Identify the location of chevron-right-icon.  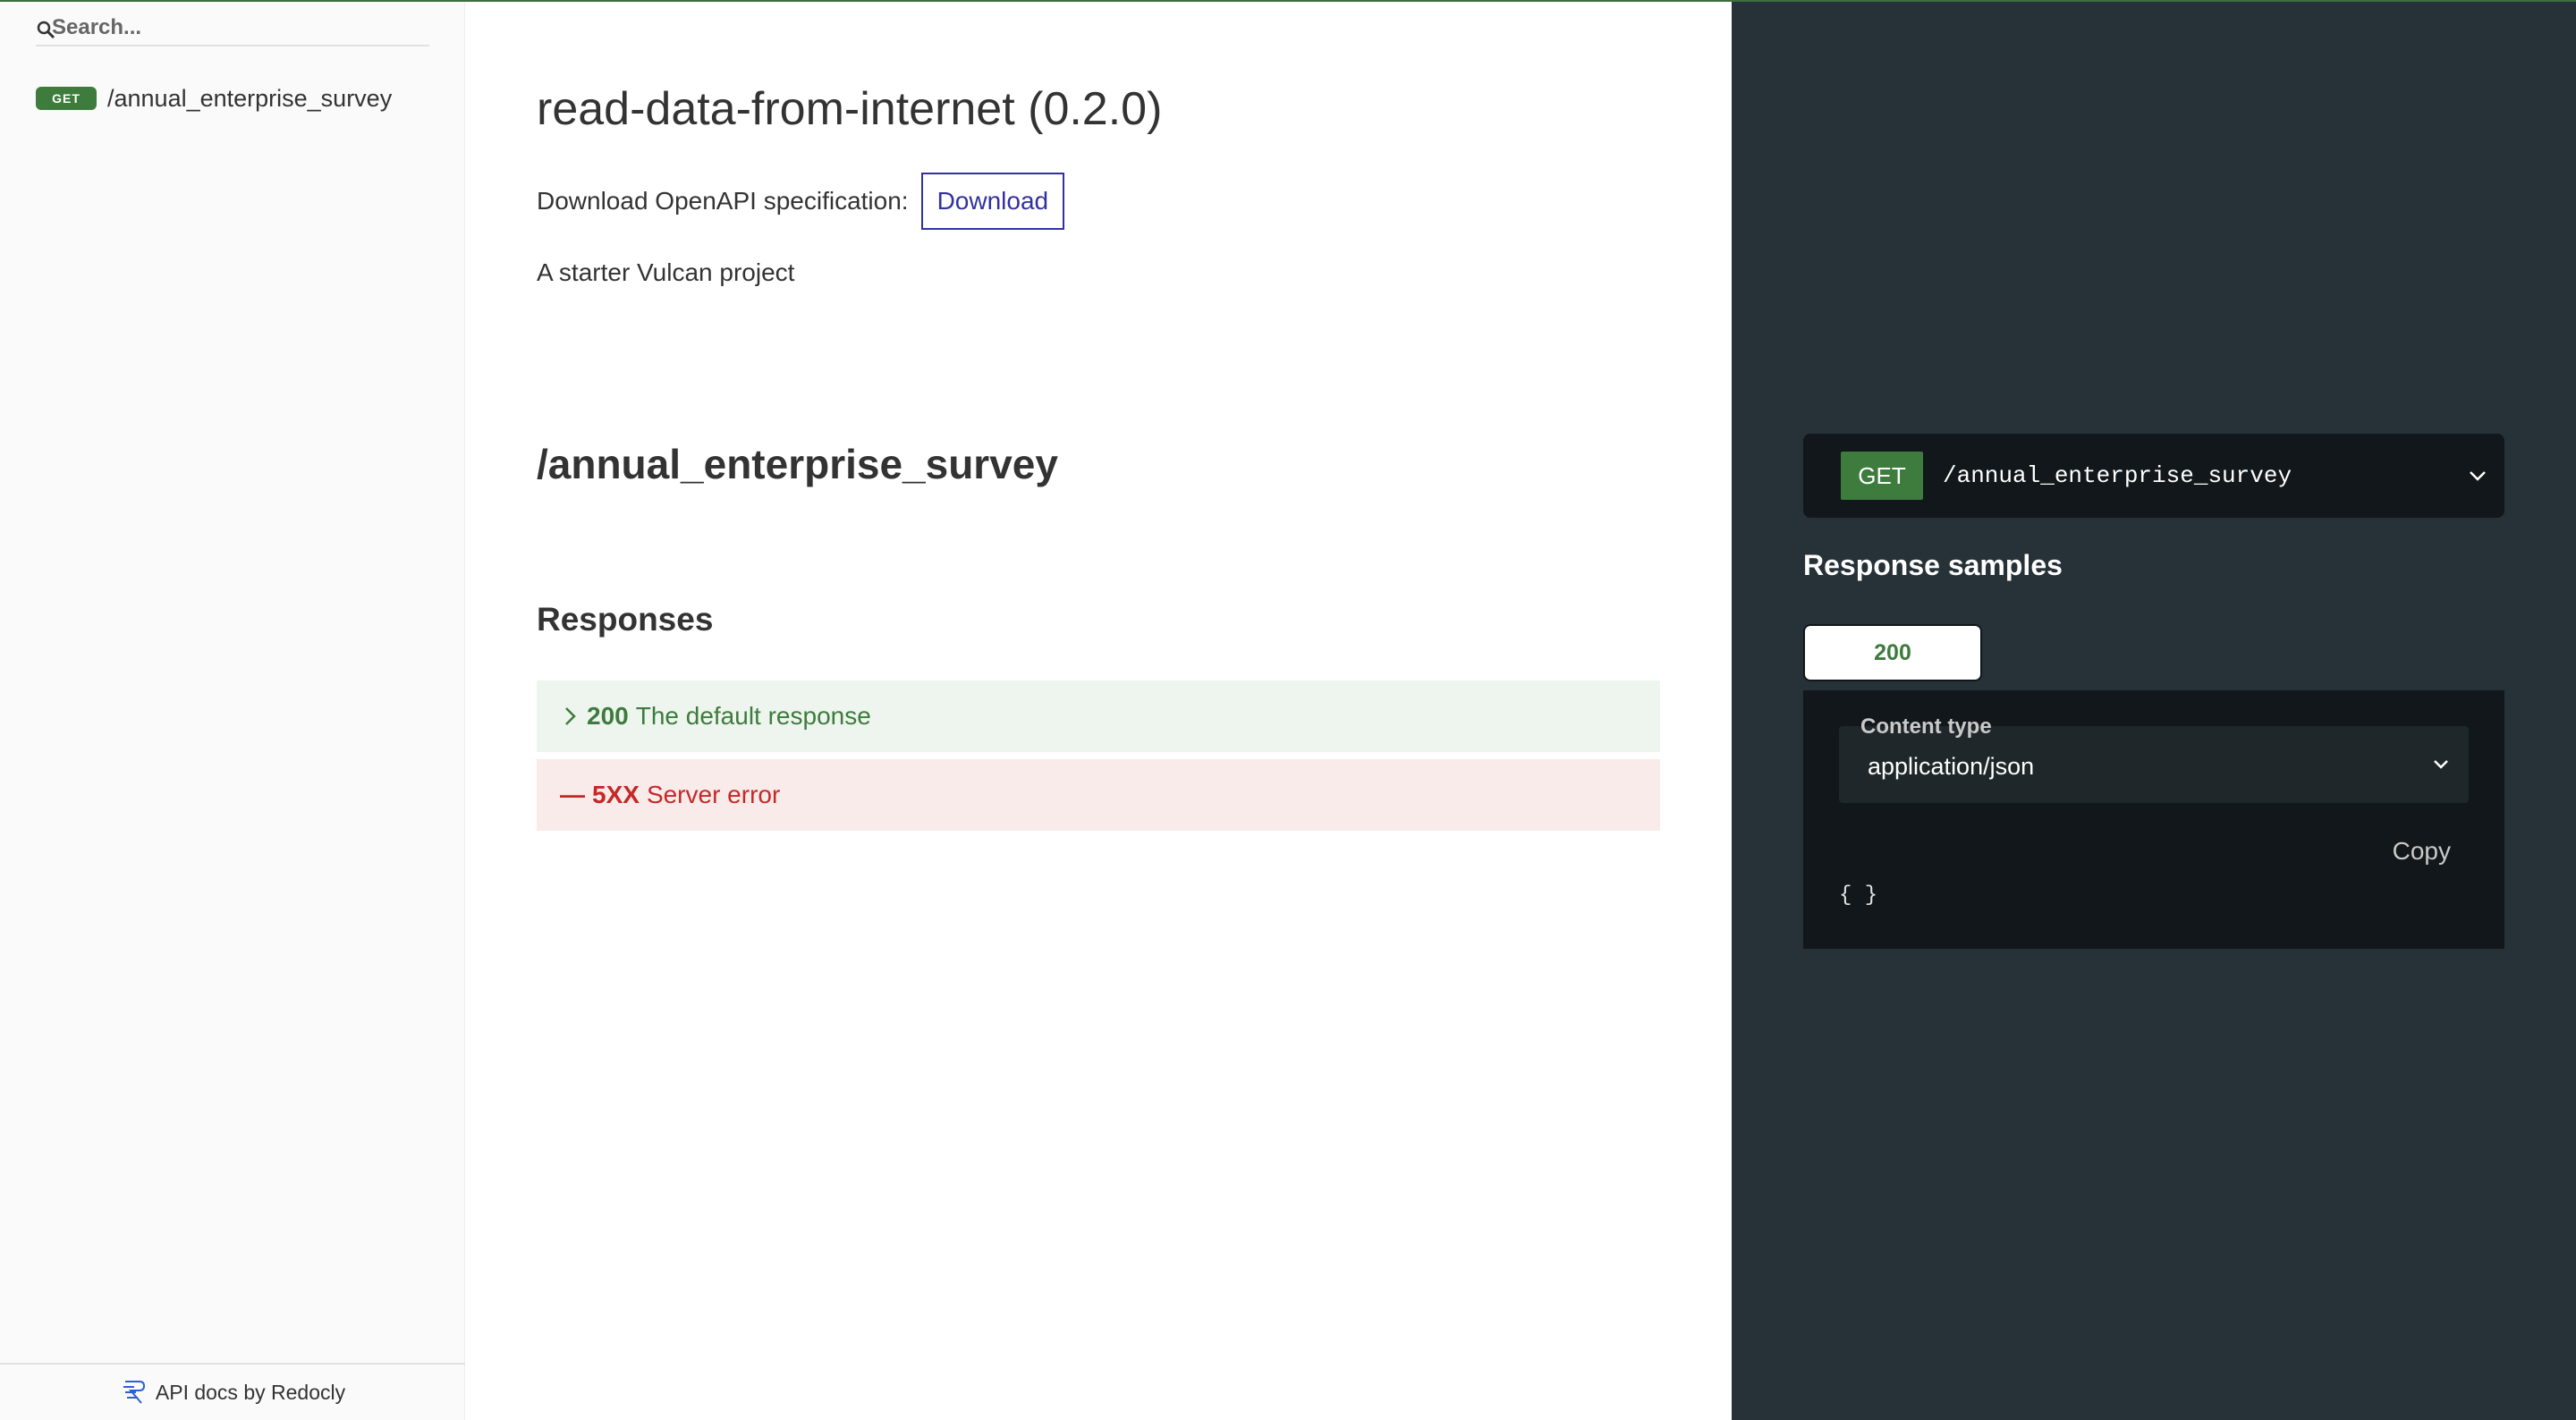
(570, 716).